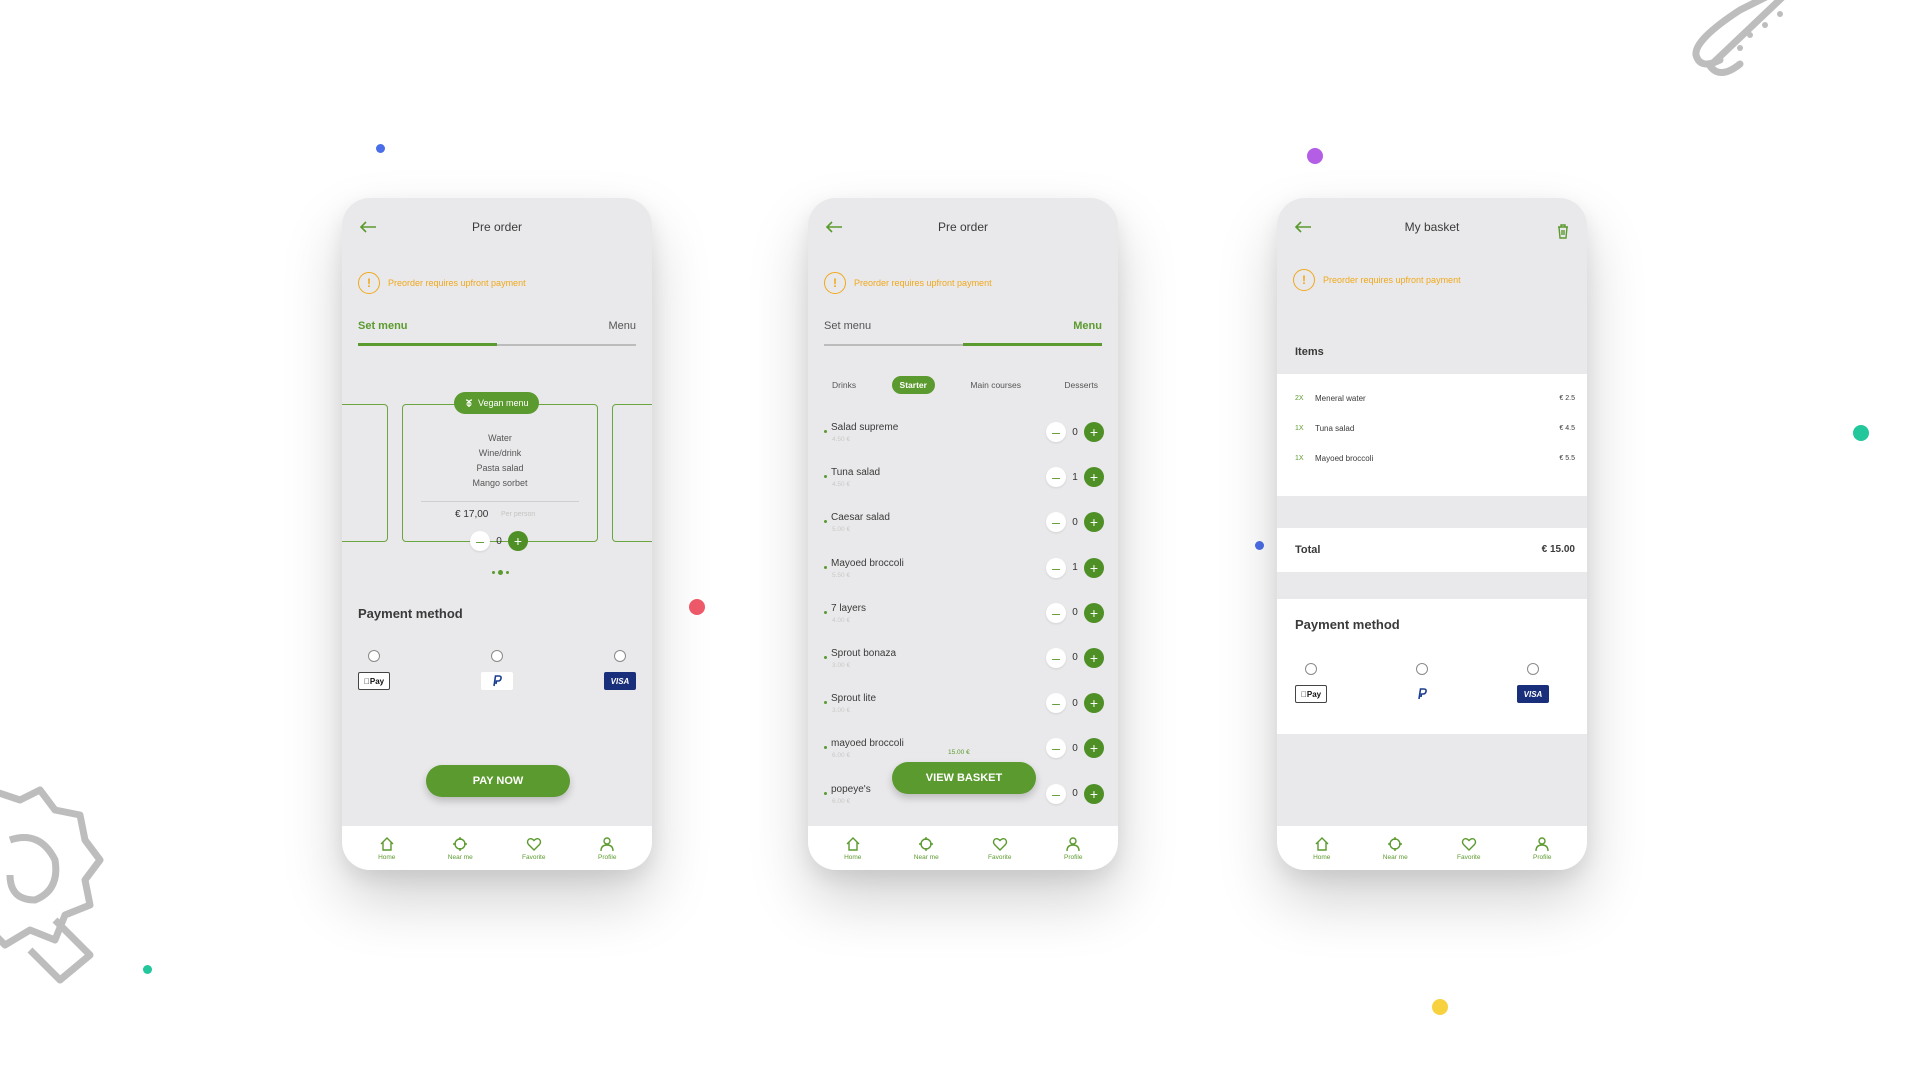 The width and height of the screenshot is (1920, 1080). I want to click on category-filter: Drinks Starter Main courses Desserts, so click(965, 385).